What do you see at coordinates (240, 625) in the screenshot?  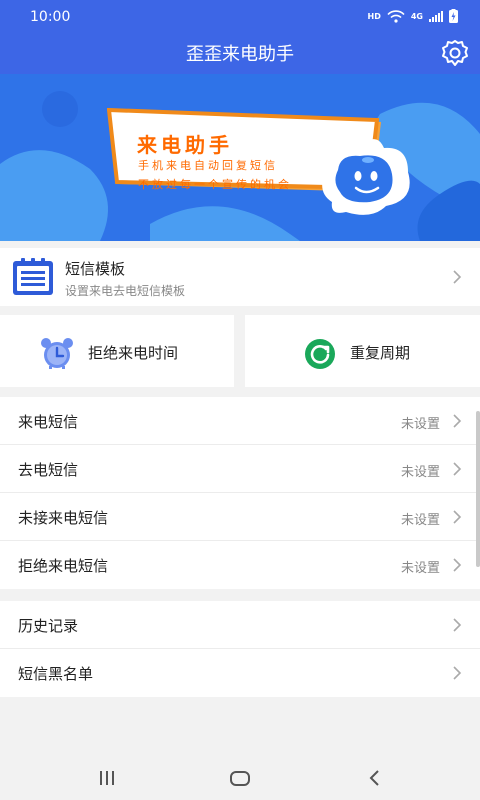 I see `list-item: 历史记录` at bounding box center [240, 625].